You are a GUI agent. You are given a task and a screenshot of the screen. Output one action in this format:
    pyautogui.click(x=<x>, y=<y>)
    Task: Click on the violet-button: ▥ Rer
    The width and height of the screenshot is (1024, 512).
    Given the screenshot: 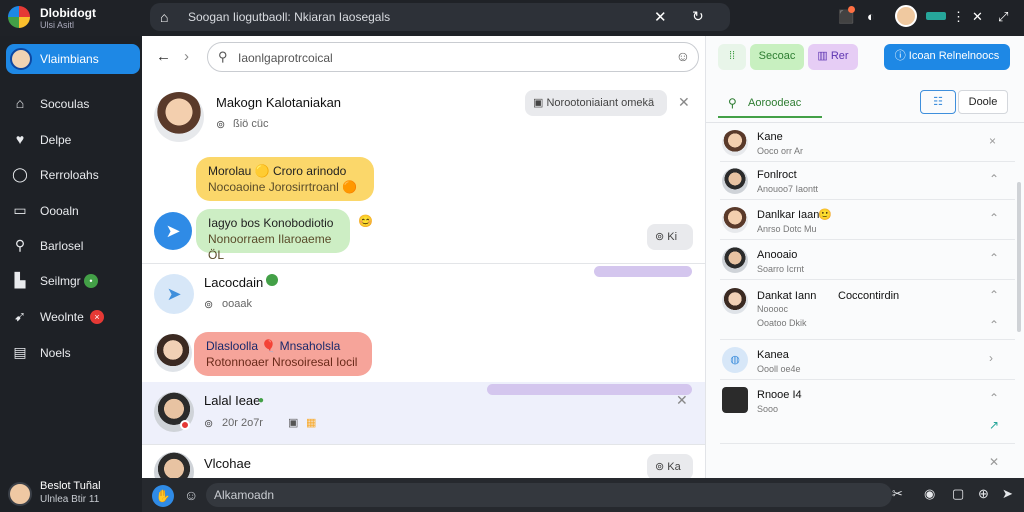 What is the action you would take?
    pyautogui.click(x=833, y=57)
    